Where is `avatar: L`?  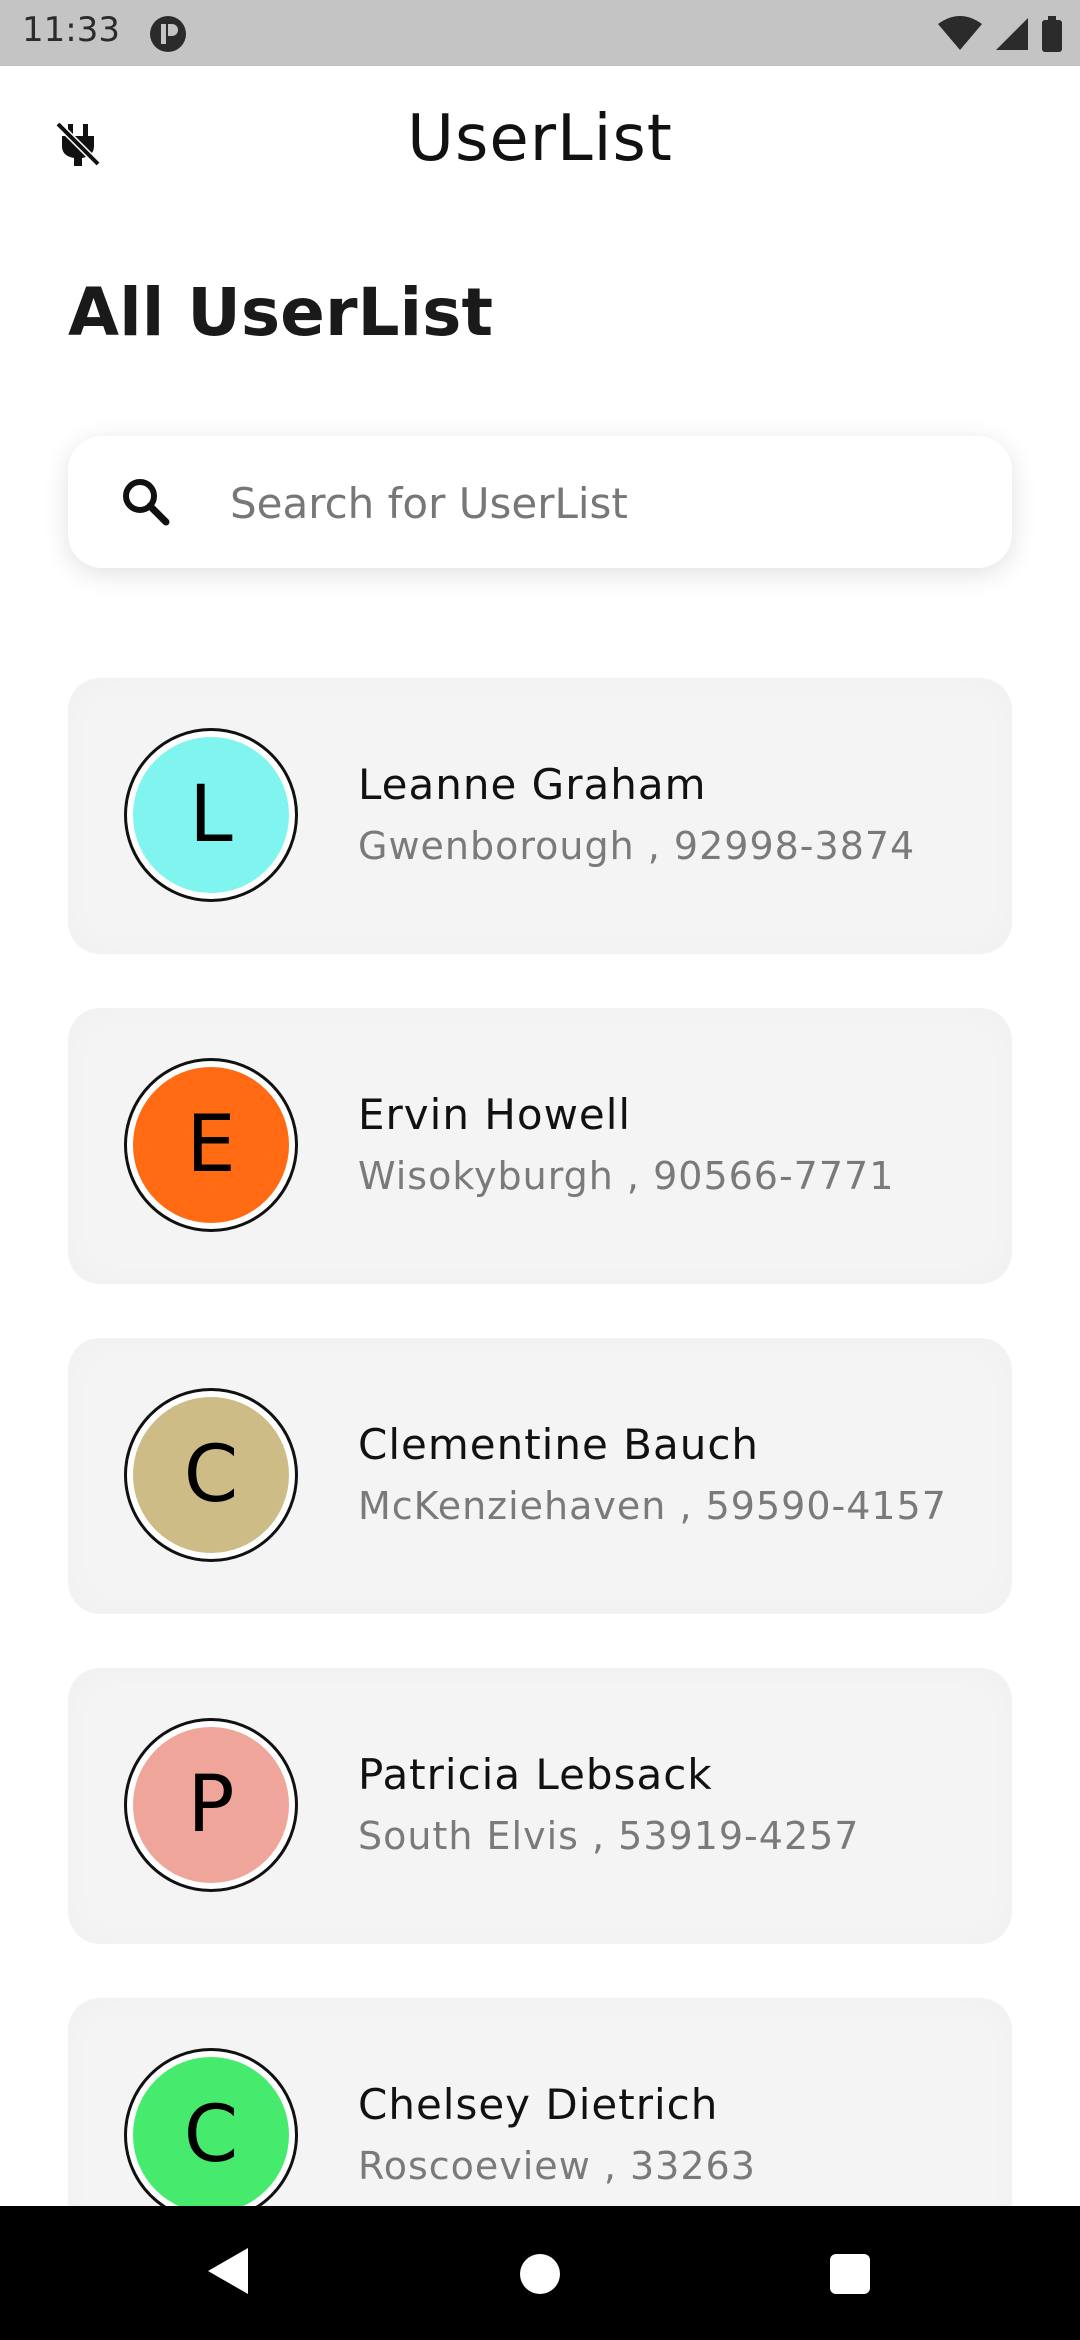
avatar: L is located at coordinates (211, 815).